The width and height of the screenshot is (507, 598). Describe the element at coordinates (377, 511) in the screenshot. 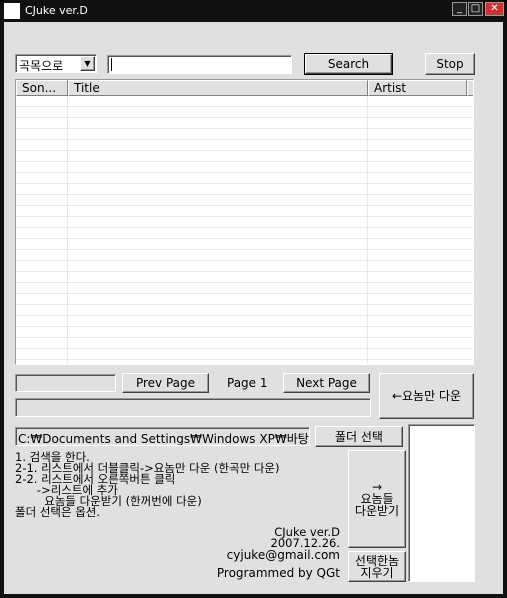

I see `download-many-label: 다운받기` at that location.